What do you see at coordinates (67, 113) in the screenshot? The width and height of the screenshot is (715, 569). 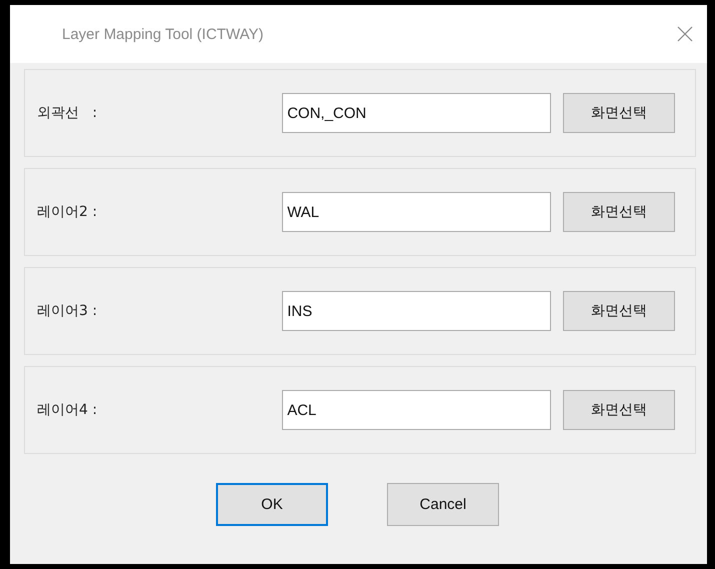 I see `field-label: 외곽선 :` at bounding box center [67, 113].